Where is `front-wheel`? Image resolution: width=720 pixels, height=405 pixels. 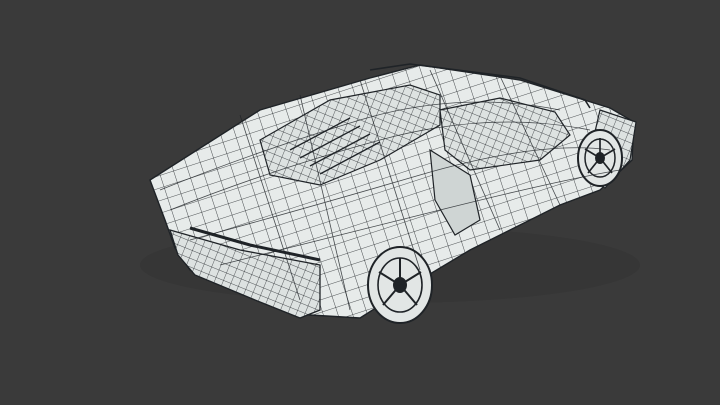
front-wheel is located at coordinates (600, 158).